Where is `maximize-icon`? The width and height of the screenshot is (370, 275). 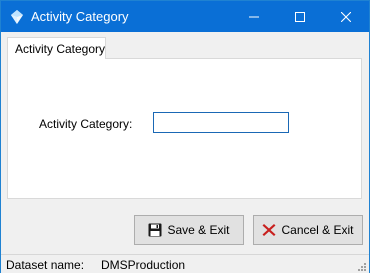 maximize-icon is located at coordinates (300, 16).